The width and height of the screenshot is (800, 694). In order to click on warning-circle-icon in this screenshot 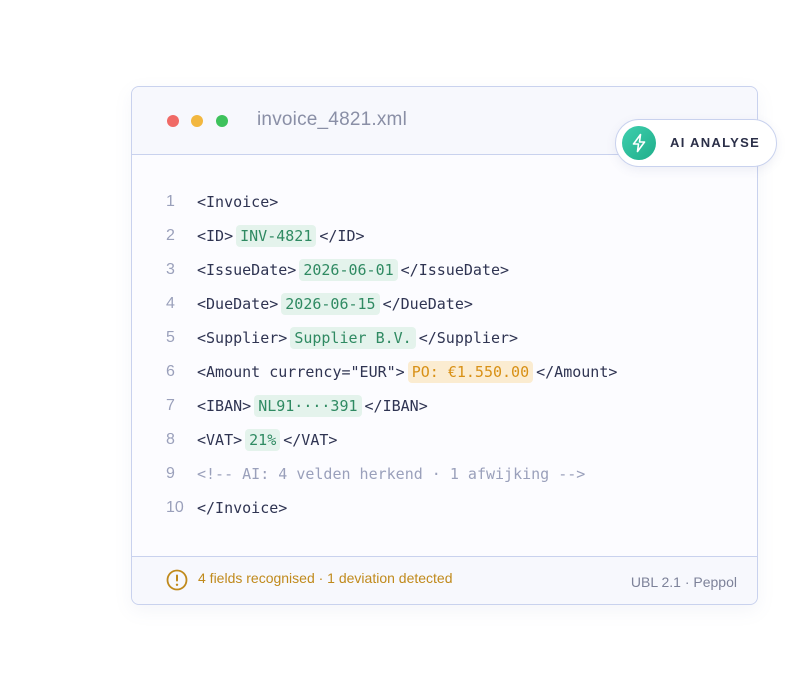, I will do `click(177, 582)`.